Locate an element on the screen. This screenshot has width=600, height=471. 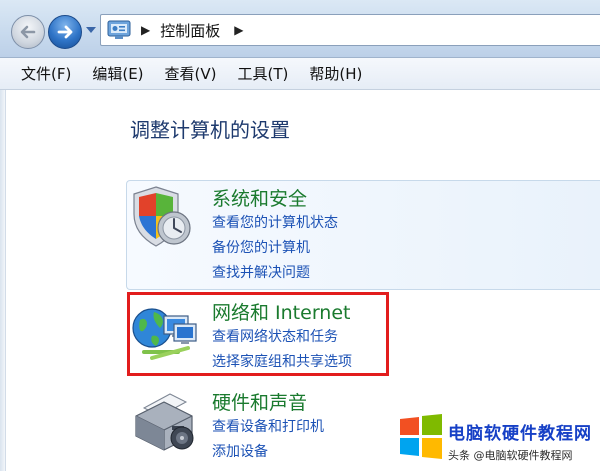
highlight-annotation-box is located at coordinates (258, 334).